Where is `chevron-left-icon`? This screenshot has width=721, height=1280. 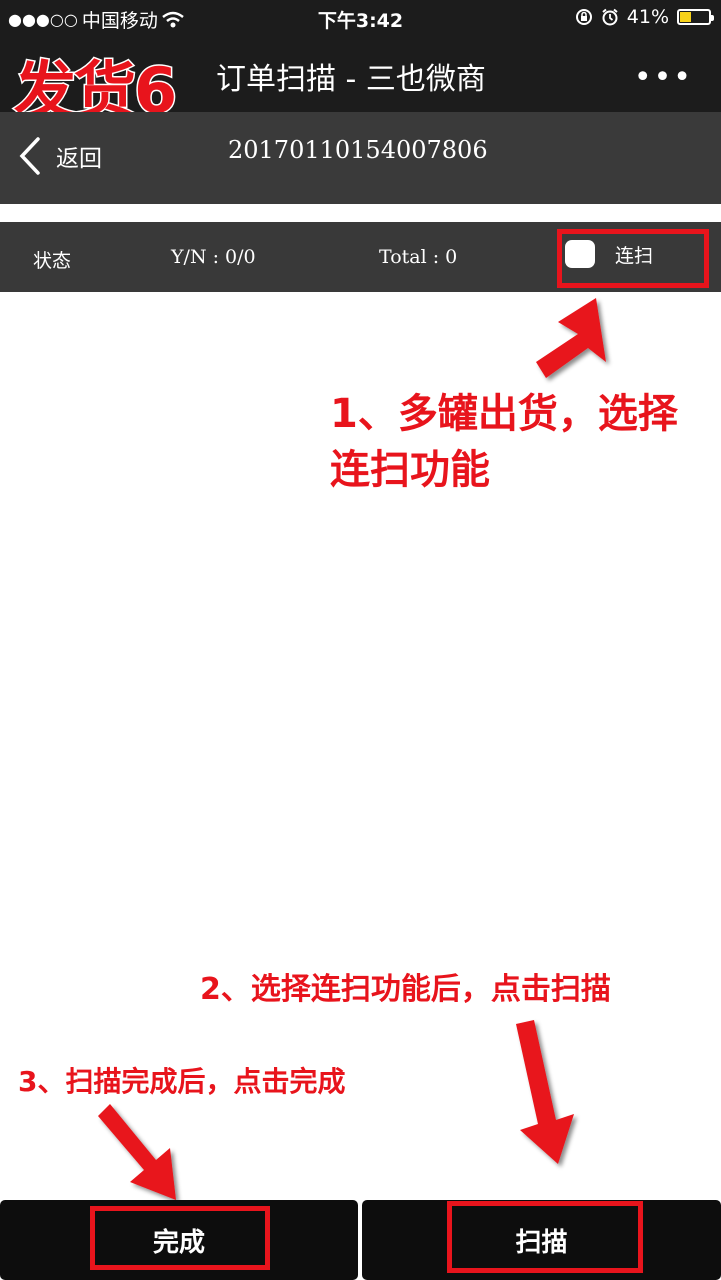
chevron-left-icon is located at coordinates (29, 156).